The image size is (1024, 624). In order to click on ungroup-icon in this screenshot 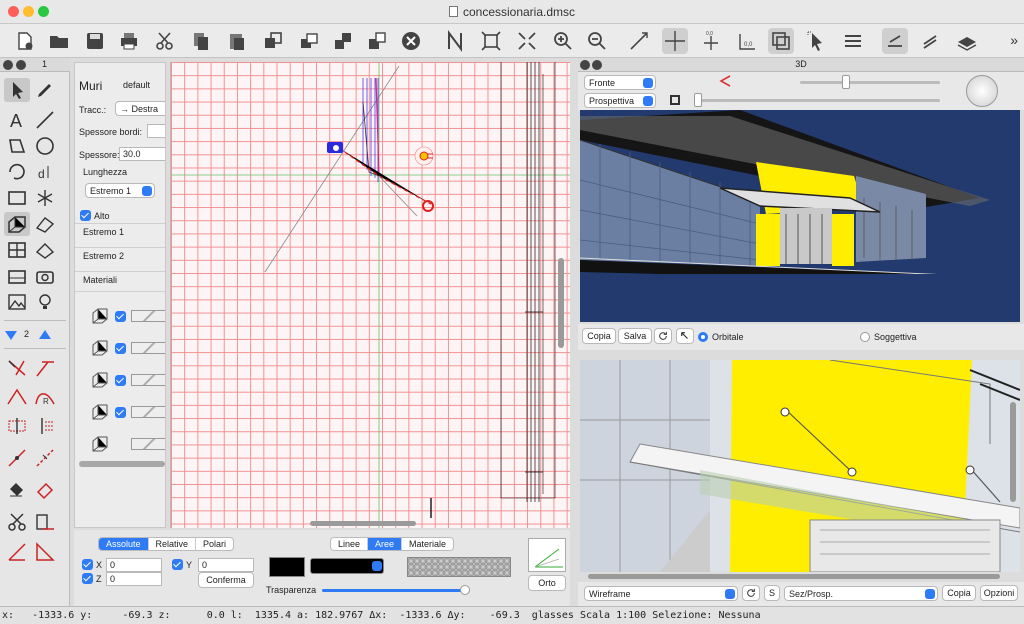, I will do `click(343, 41)`.